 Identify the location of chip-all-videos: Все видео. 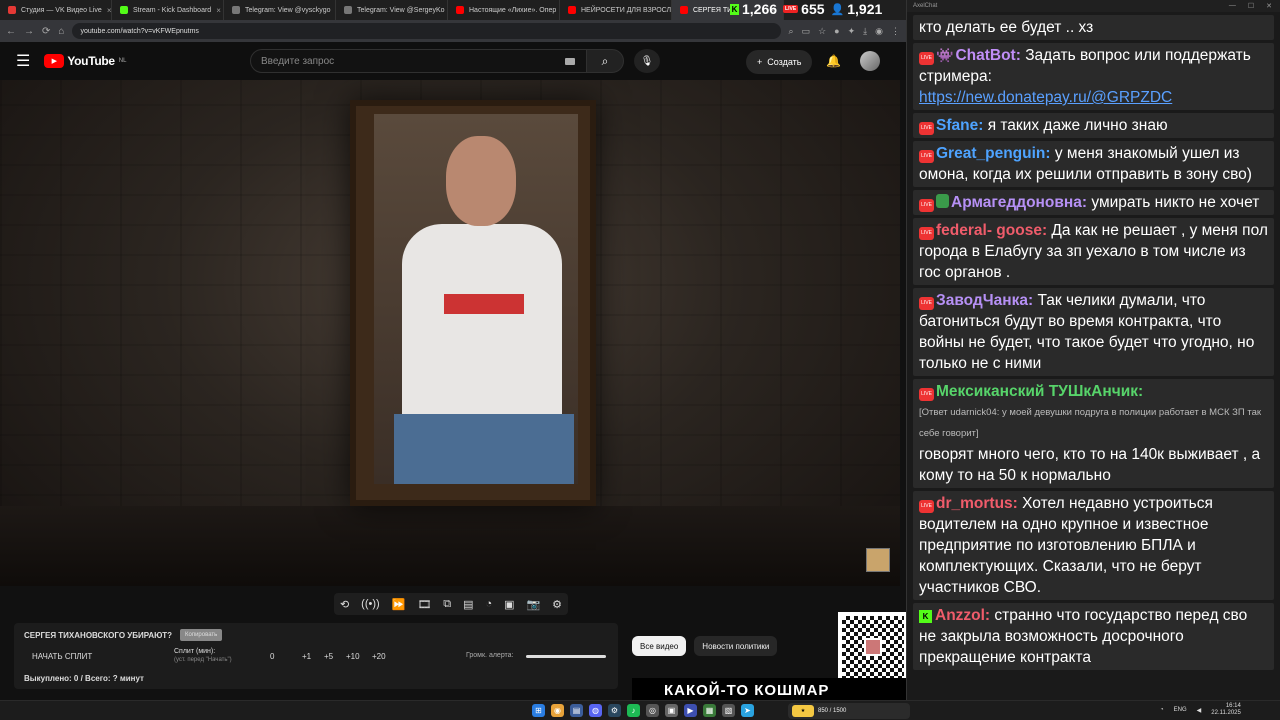
(659, 646).